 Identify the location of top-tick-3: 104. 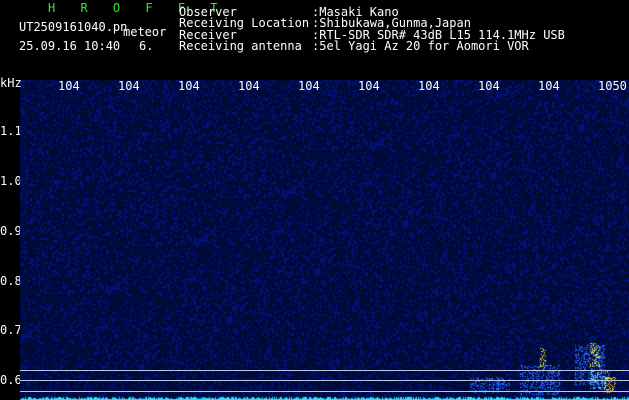
(189, 86).